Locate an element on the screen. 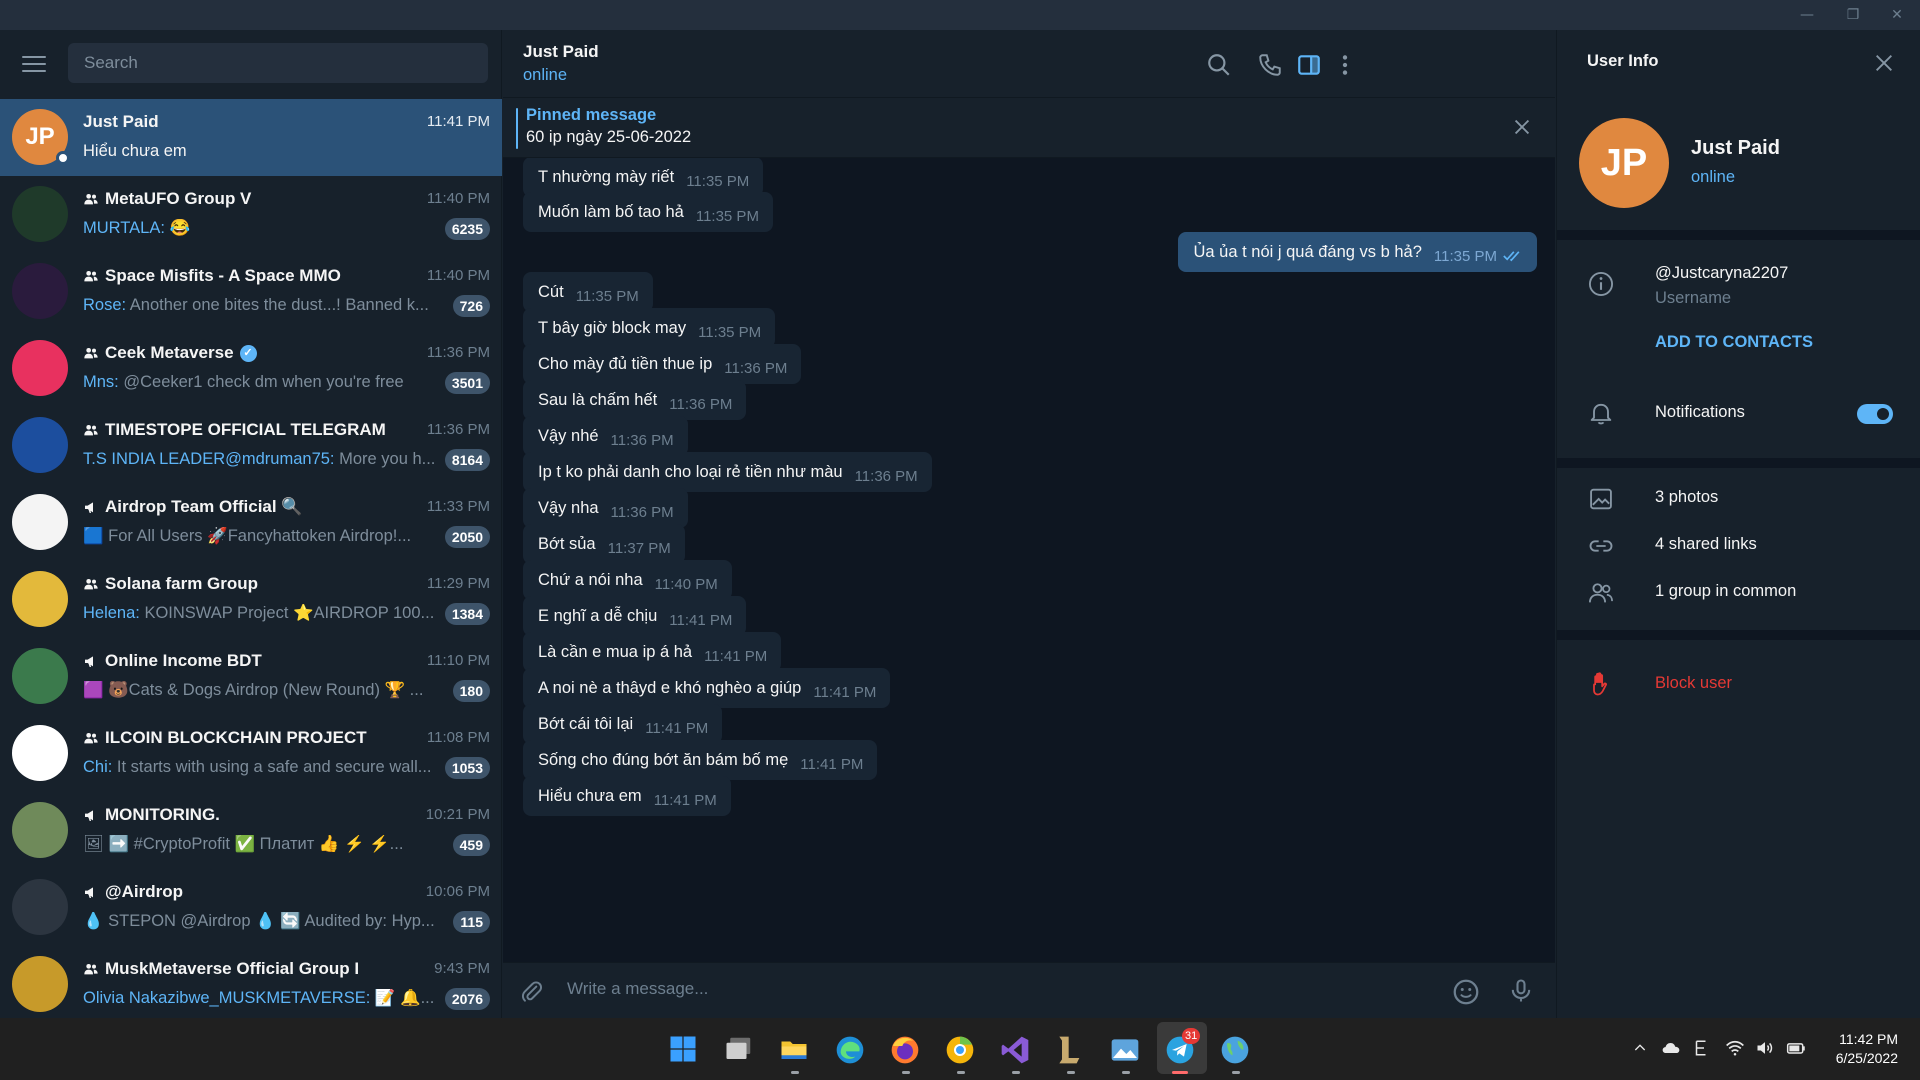  channel-icon is located at coordinates (89, 815).